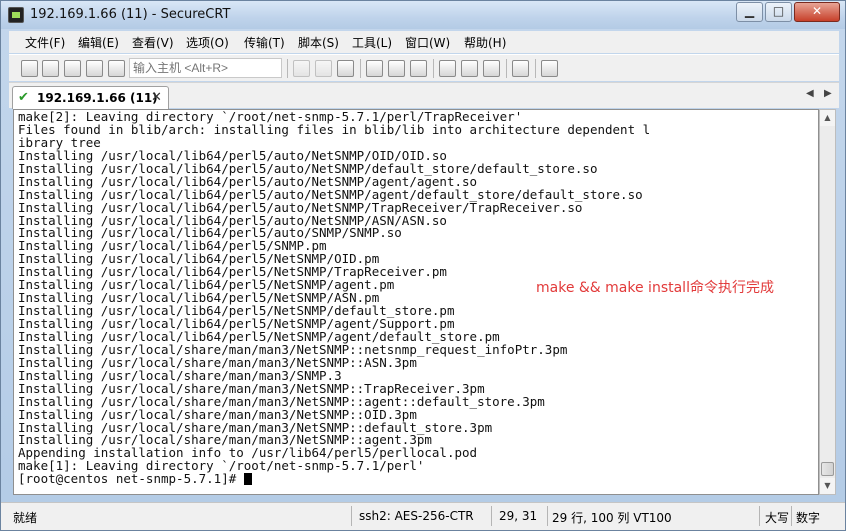 Image resolution: width=846 pixels, height=531 pixels. Describe the element at coordinates (50, 68) in the screenshot. I see `quick-connect-icon` at that location.